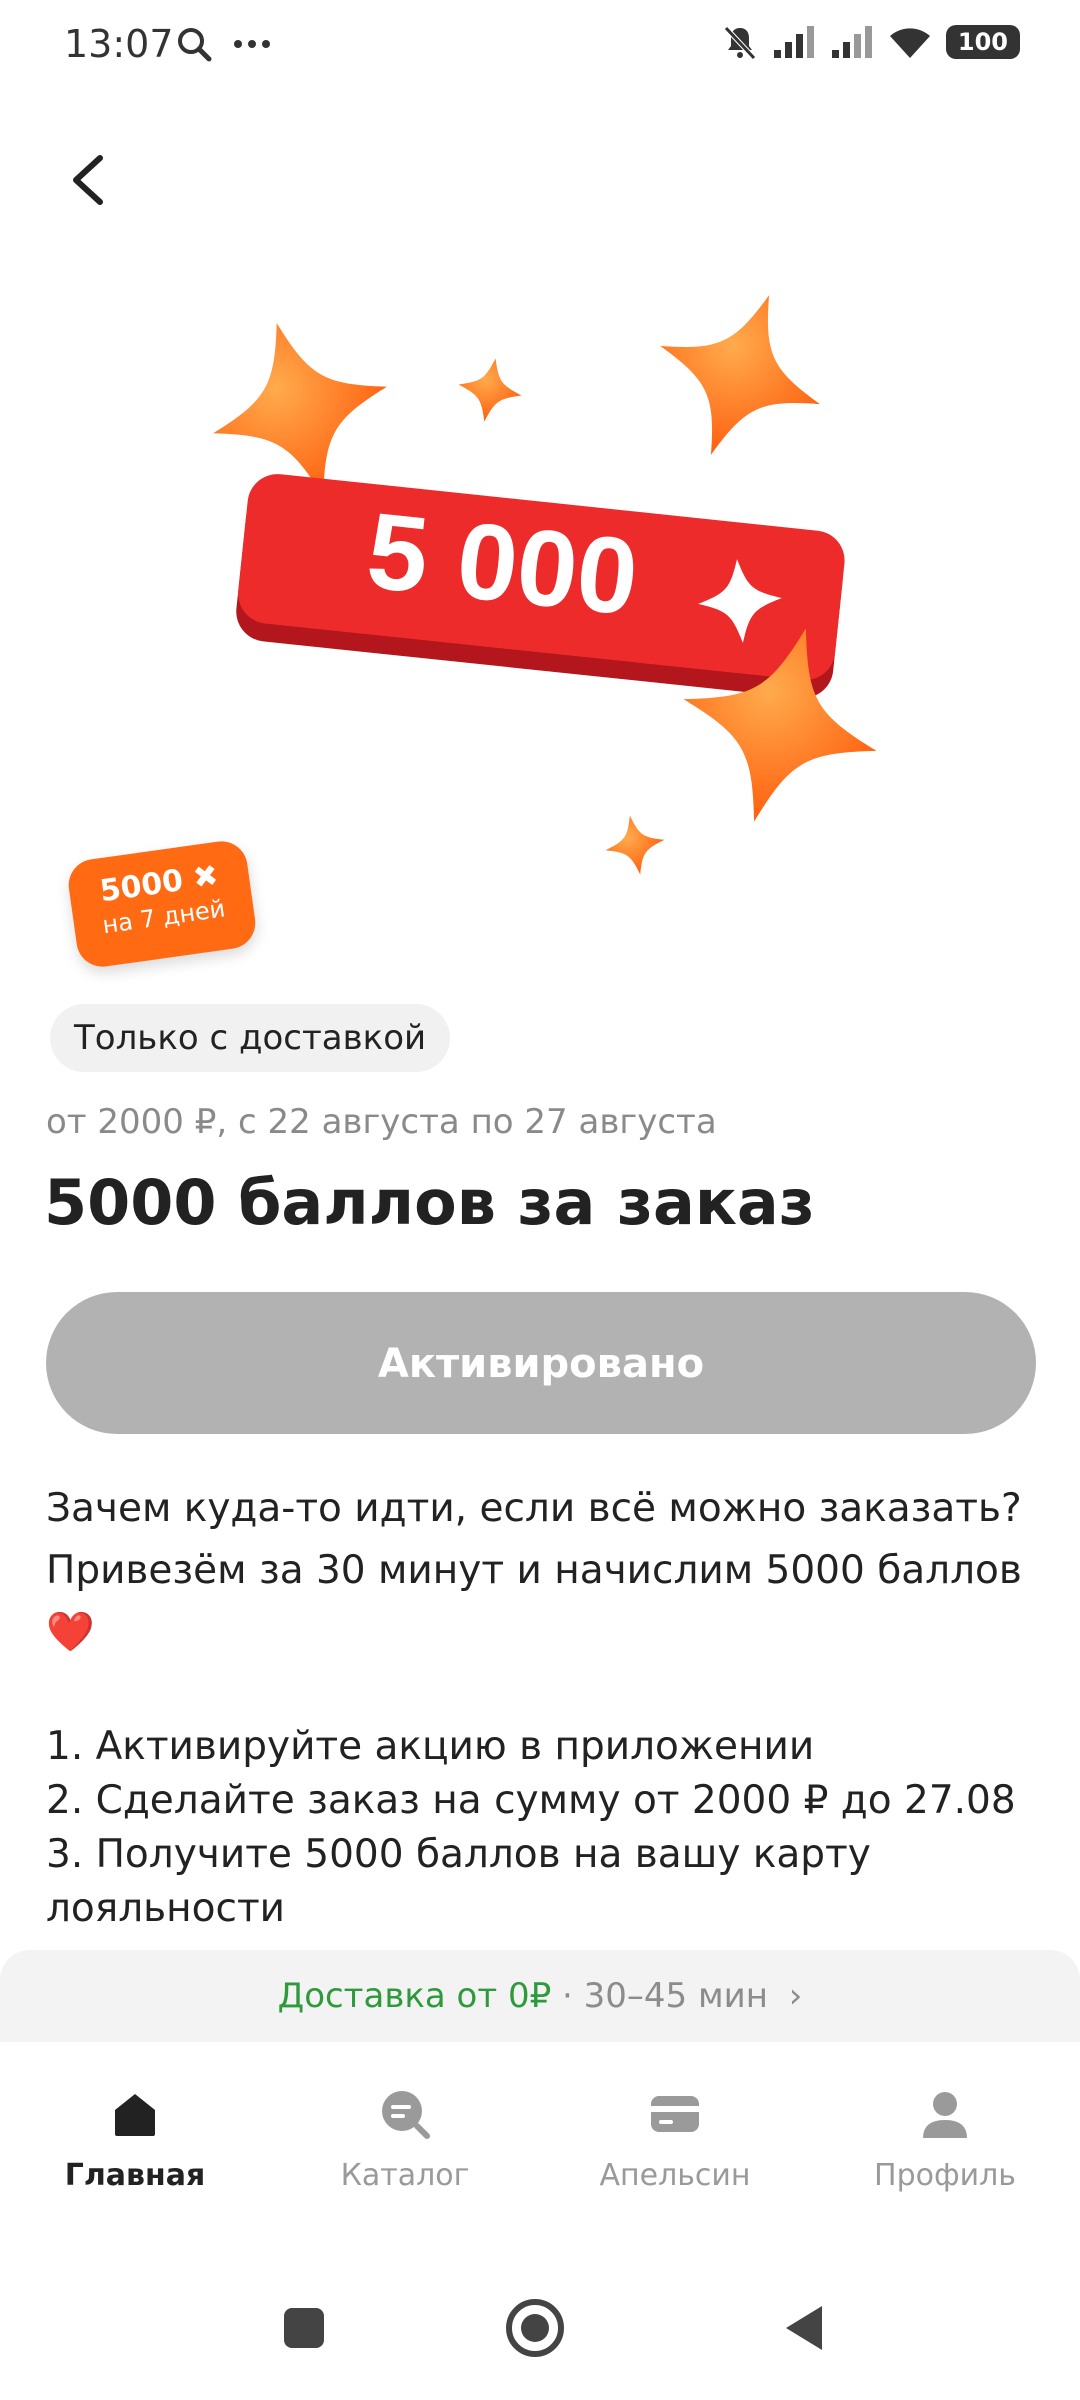  Describe the element at coordinates (381, 1122) in the screenshot. I see `promo-conditions: от 2000 ₽, с 22 августа по 27 августа` at that location.